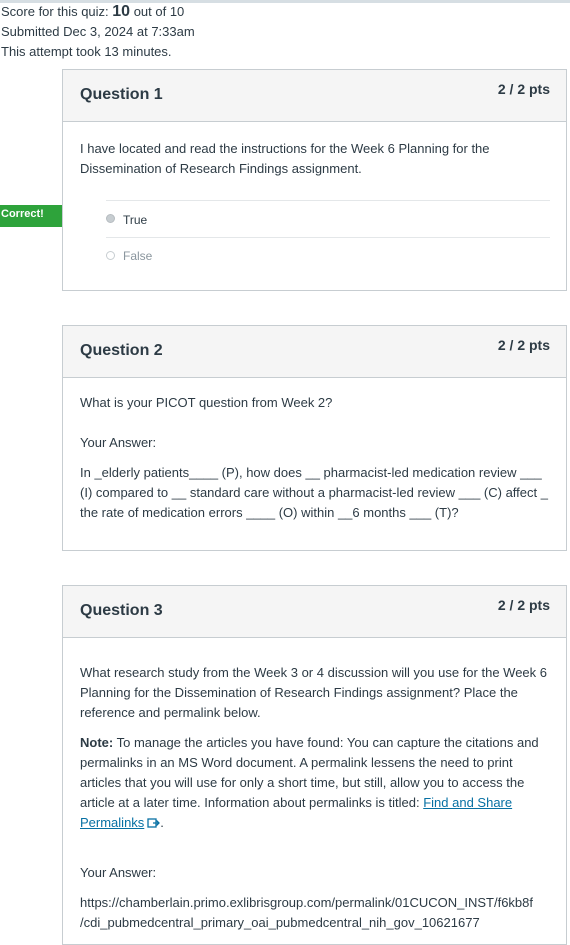 The image size is (570, 945). I want to click on option-true-label: True, so click(135, 220).